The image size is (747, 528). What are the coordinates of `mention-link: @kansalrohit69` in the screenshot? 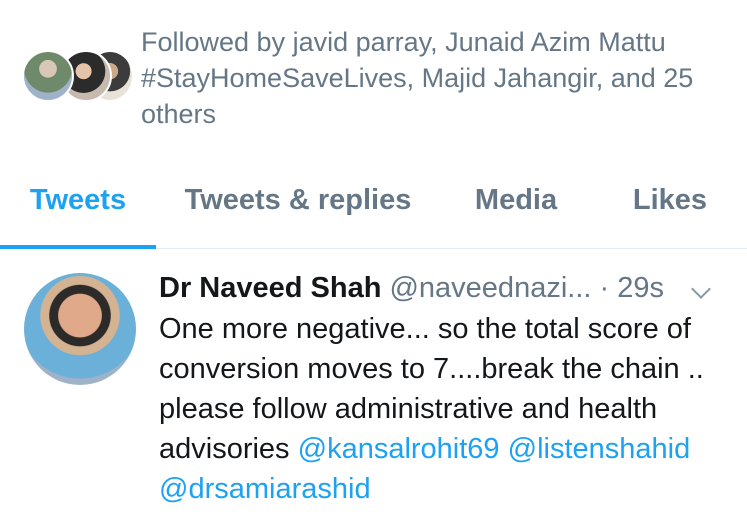 It's located at (399, 449).